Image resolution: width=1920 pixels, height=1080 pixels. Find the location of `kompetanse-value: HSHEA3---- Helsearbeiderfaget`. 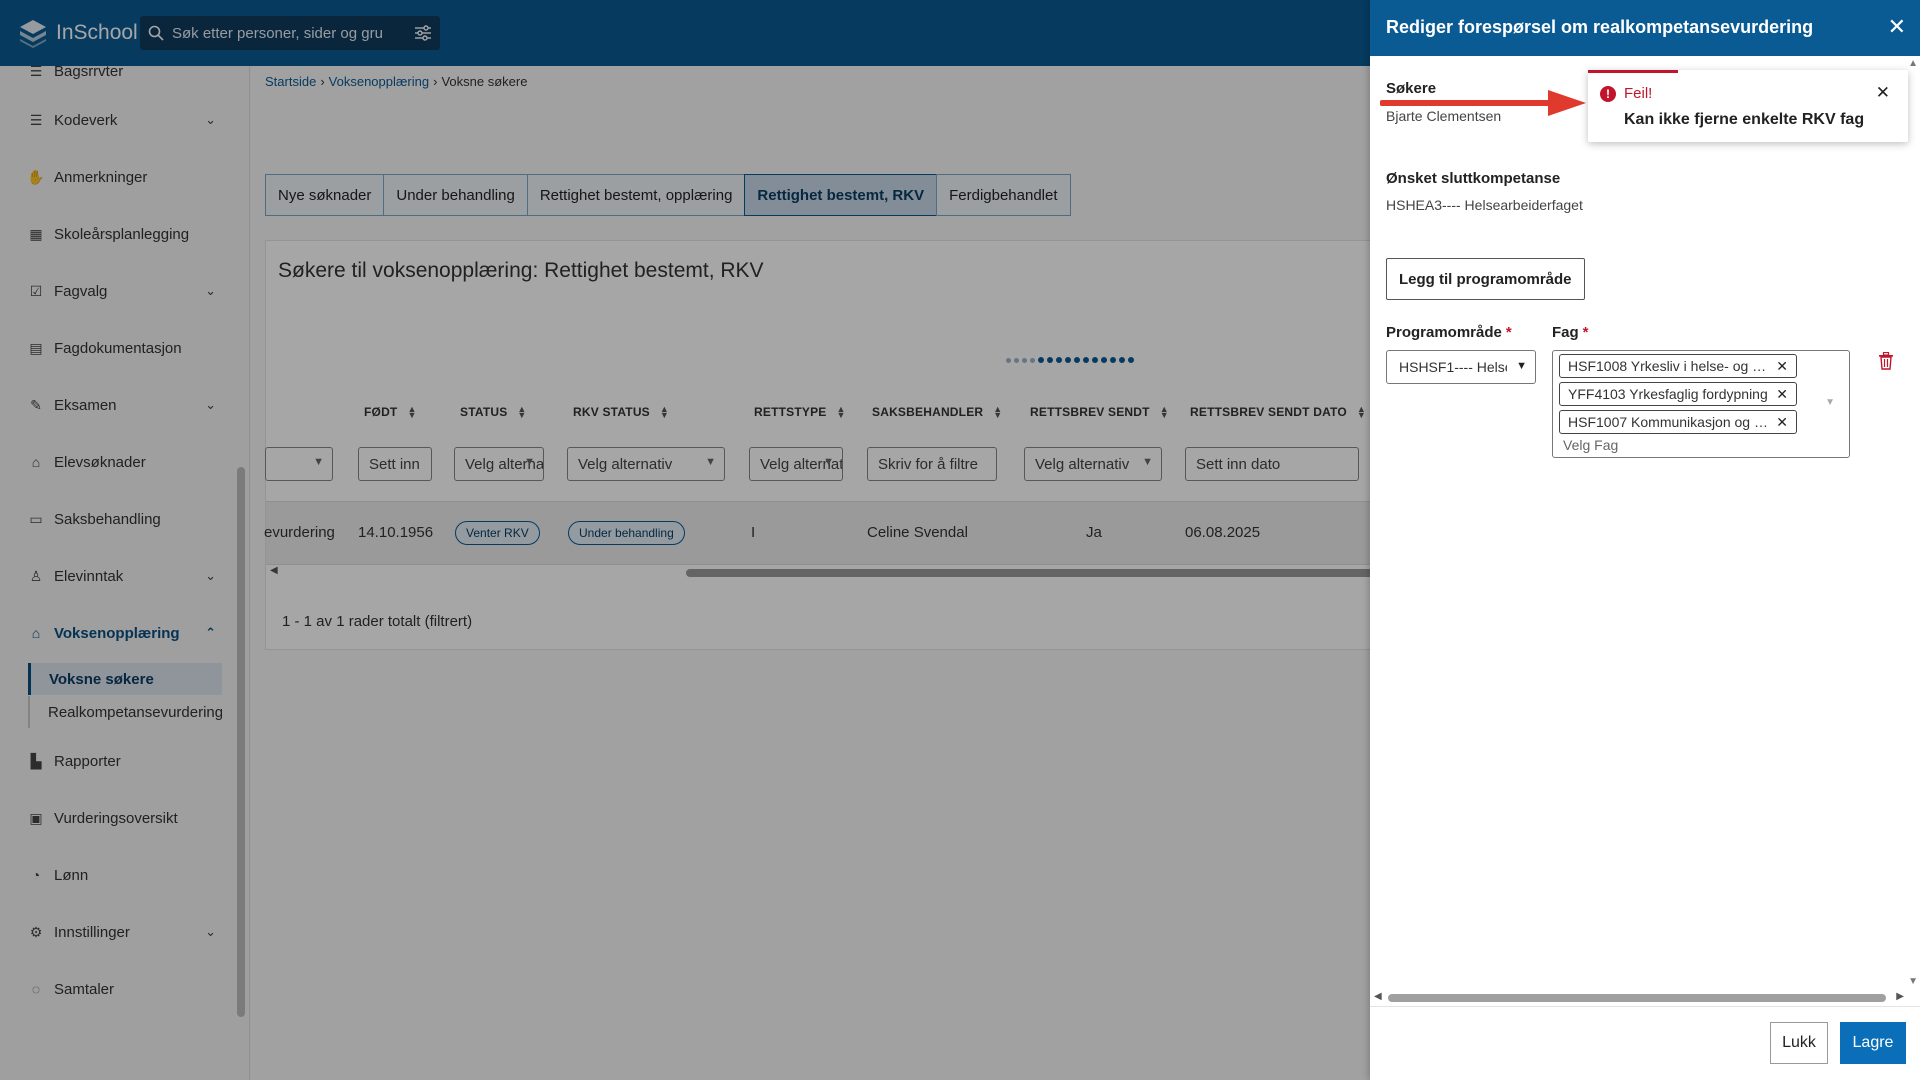

kompetanse-value: HSHEA3---- Helsearbeiderfaget is located at coordinates (1484, 205).